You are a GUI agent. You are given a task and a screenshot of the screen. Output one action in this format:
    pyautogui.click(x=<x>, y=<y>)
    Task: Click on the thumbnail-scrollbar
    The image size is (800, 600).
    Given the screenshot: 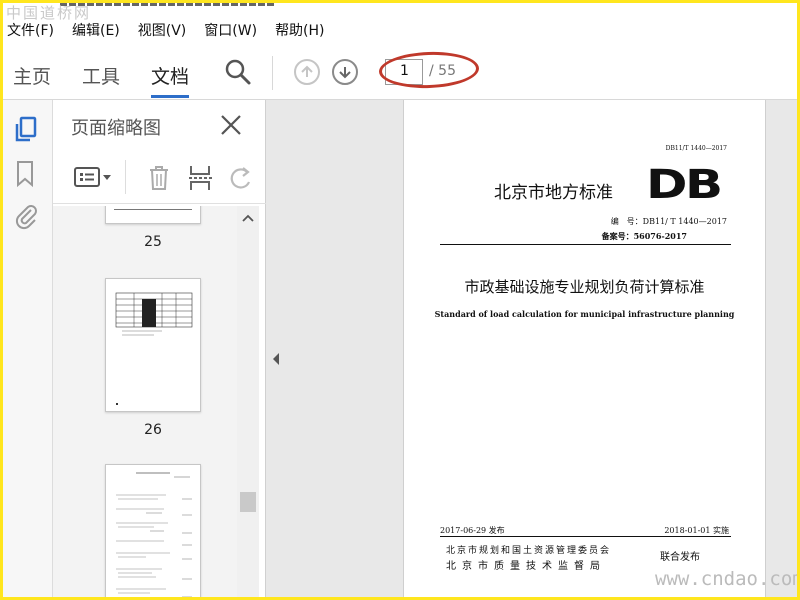 What is the action you would take?
    pyautogui.click(x=248, y=401)
    